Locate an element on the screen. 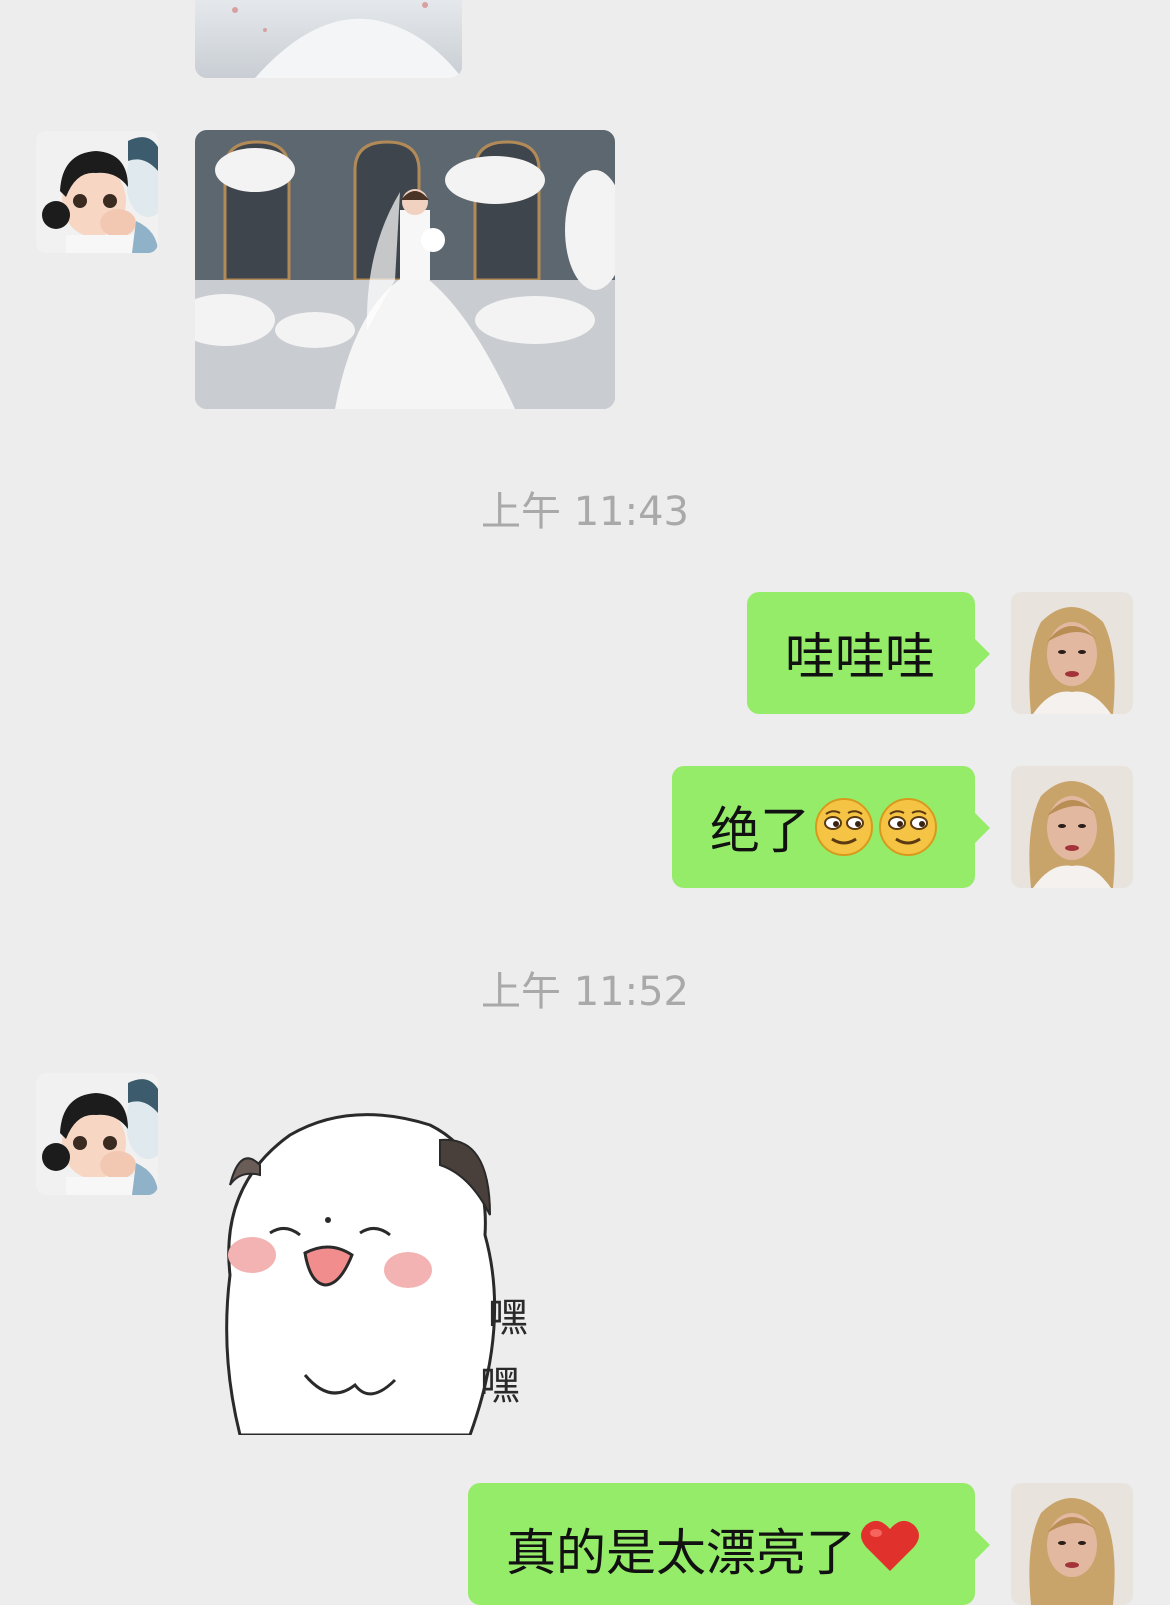 The width and height of the screenshot is (1170, 1605). sticker-message: 嘿 嘿 is located at coordinates (380, 1271).